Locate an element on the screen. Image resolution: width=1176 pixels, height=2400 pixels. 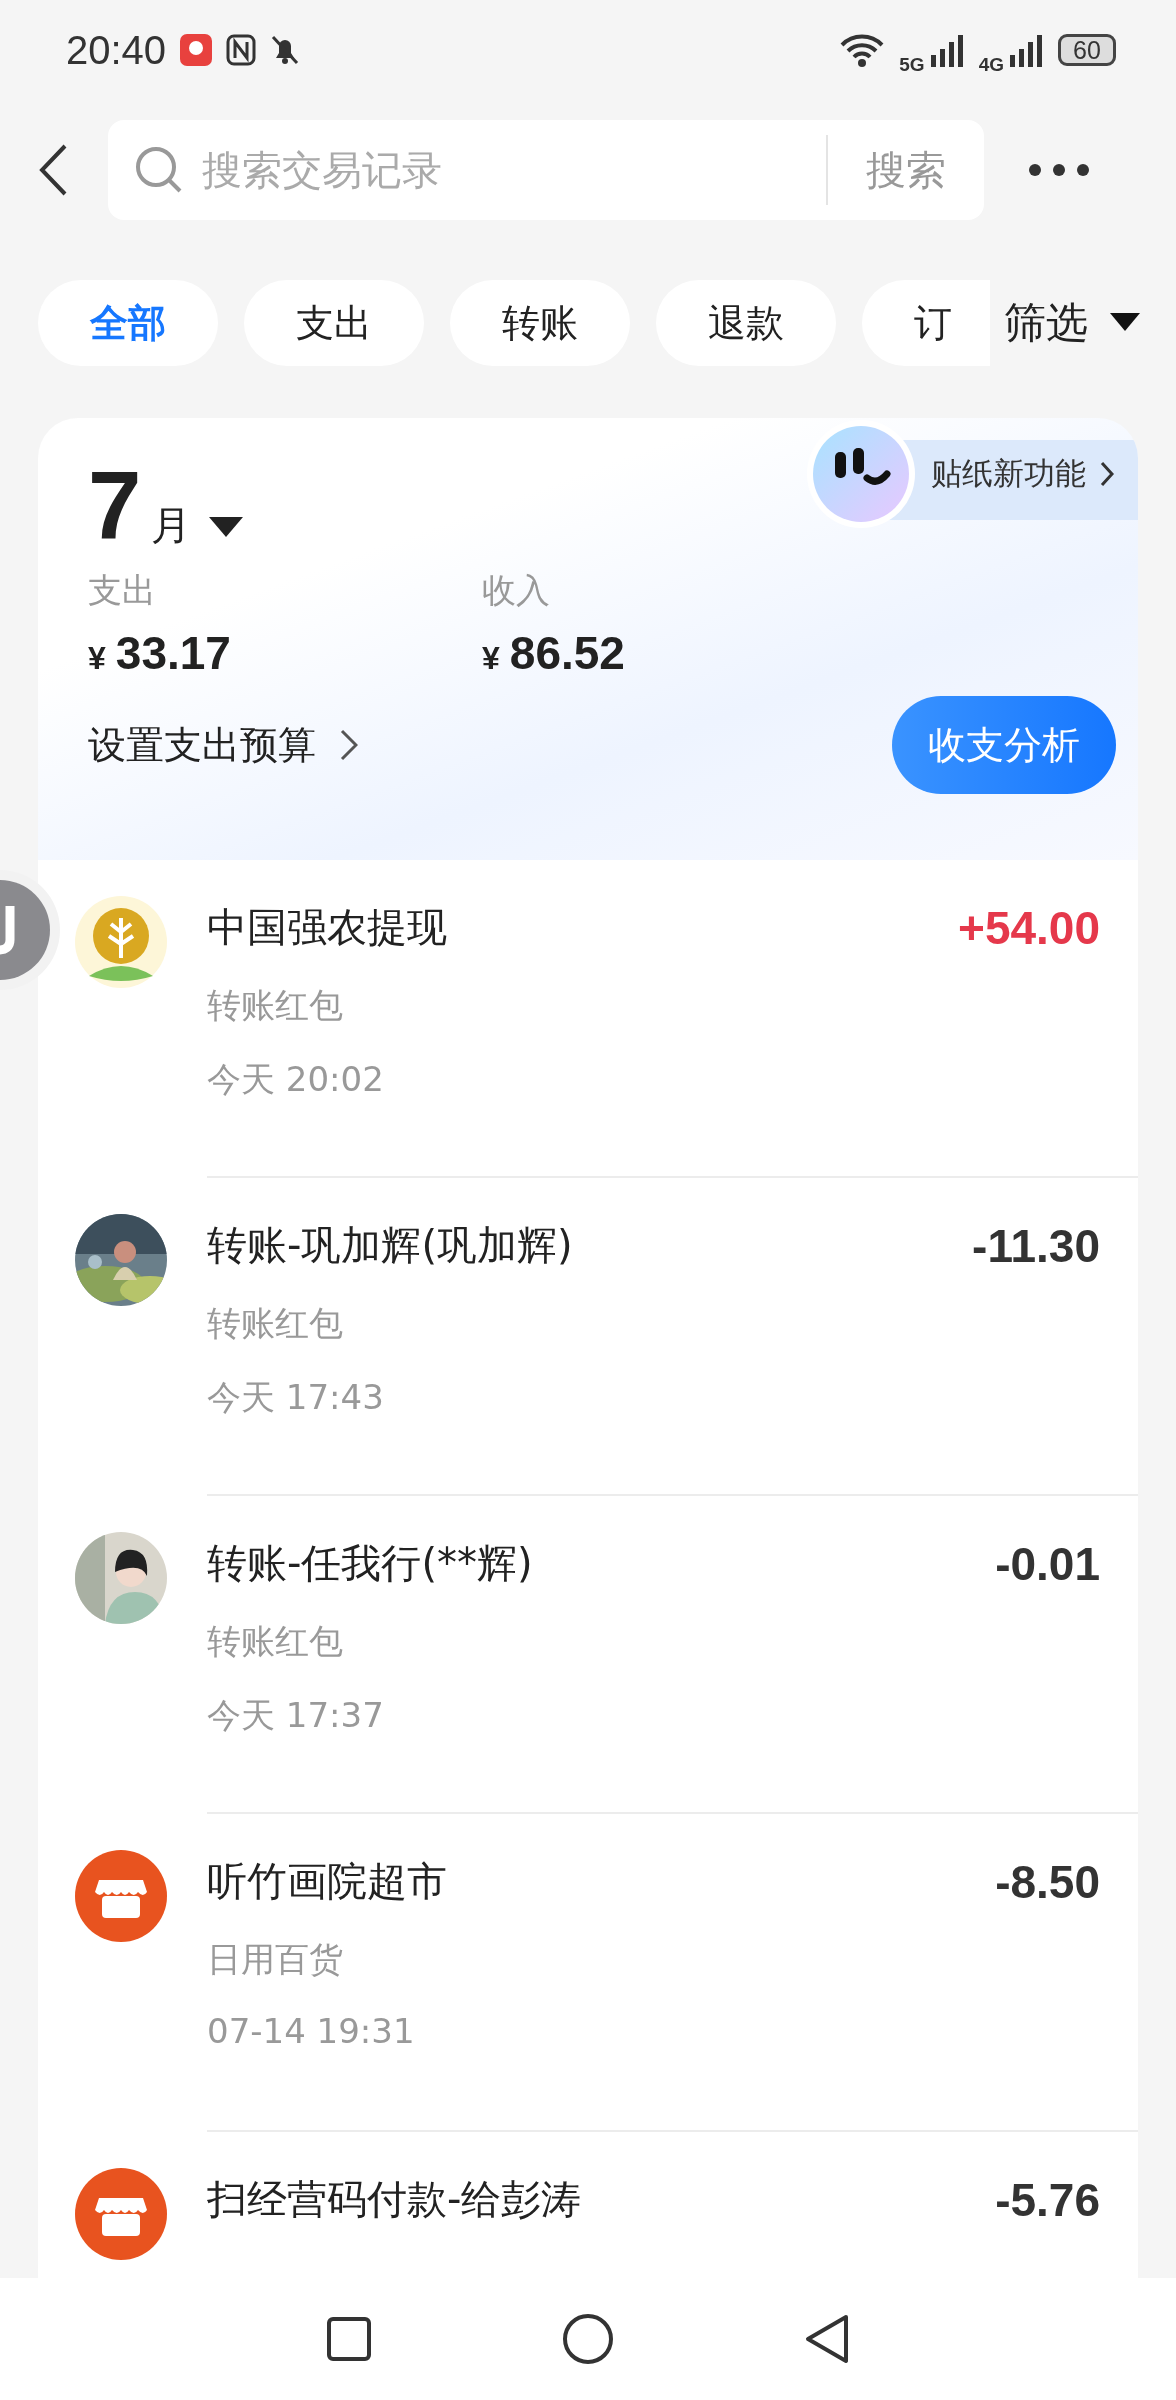
more-icon is located at coordinates (1059, 170).